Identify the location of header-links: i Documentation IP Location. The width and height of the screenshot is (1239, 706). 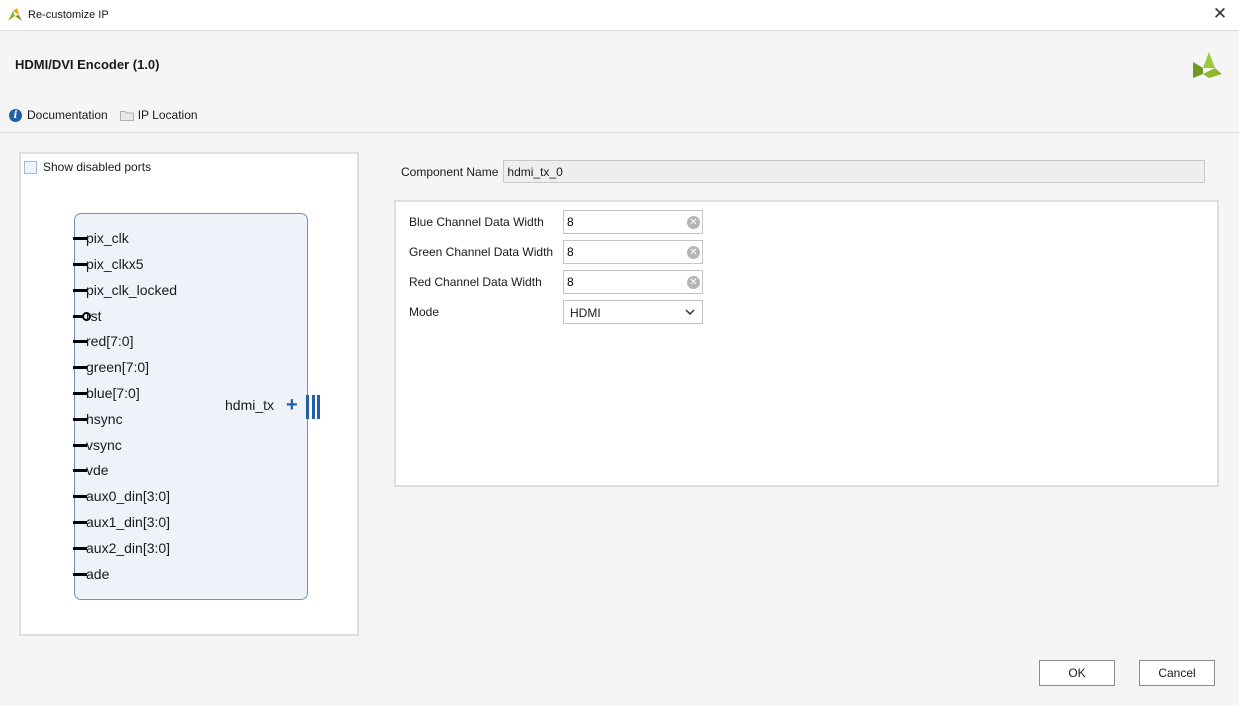
(109, 115).